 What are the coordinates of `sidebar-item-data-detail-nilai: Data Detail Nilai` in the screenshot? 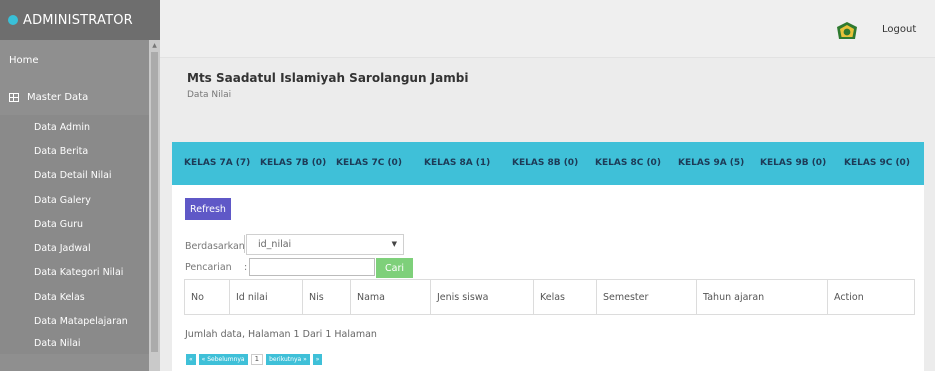 It's located at (80, 176).